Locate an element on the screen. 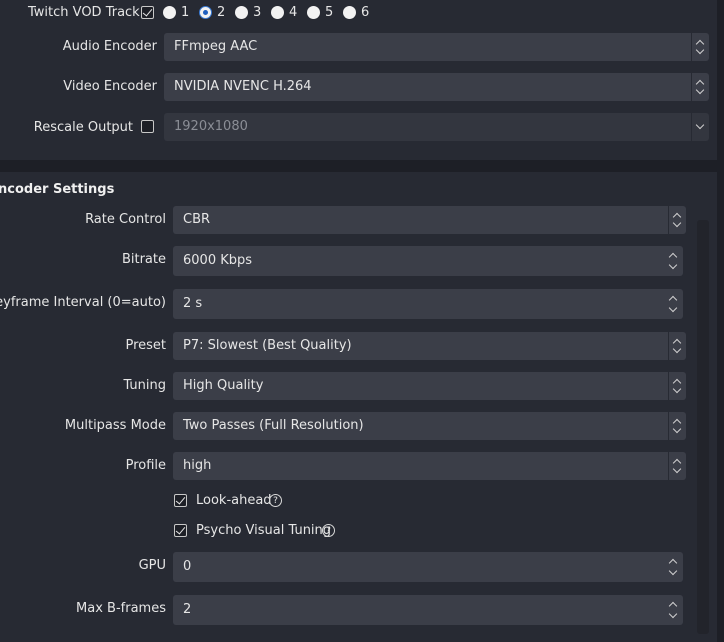  track-radio-5-label: 5 is located at coordinates (329, 12).